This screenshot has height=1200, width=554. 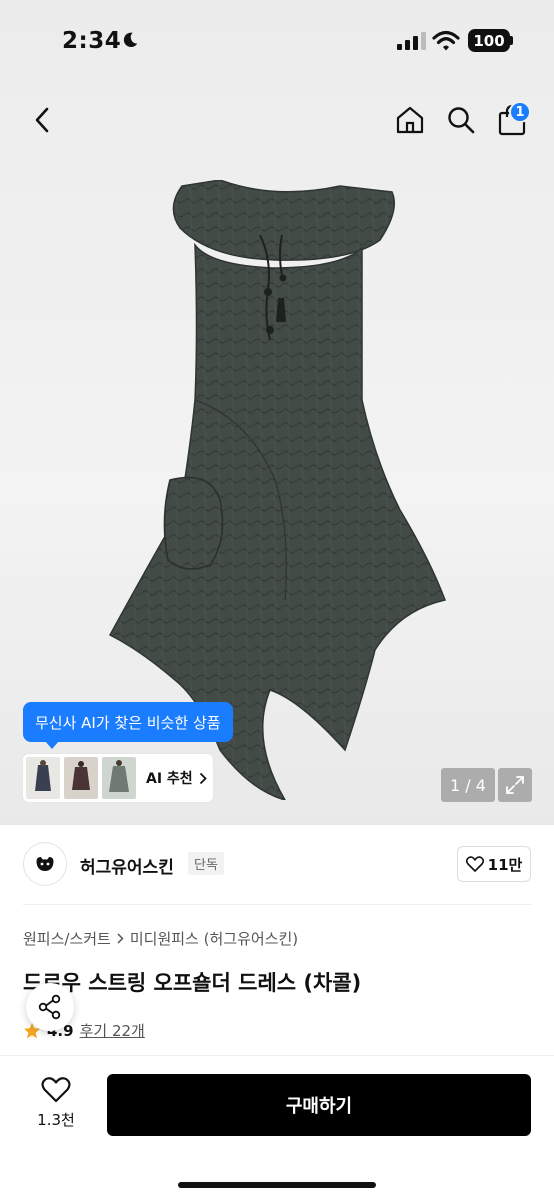 What do you see at coordinates (511, 40) in the screenshot?
I see `battery-tip` at bounding box center [511, 40].